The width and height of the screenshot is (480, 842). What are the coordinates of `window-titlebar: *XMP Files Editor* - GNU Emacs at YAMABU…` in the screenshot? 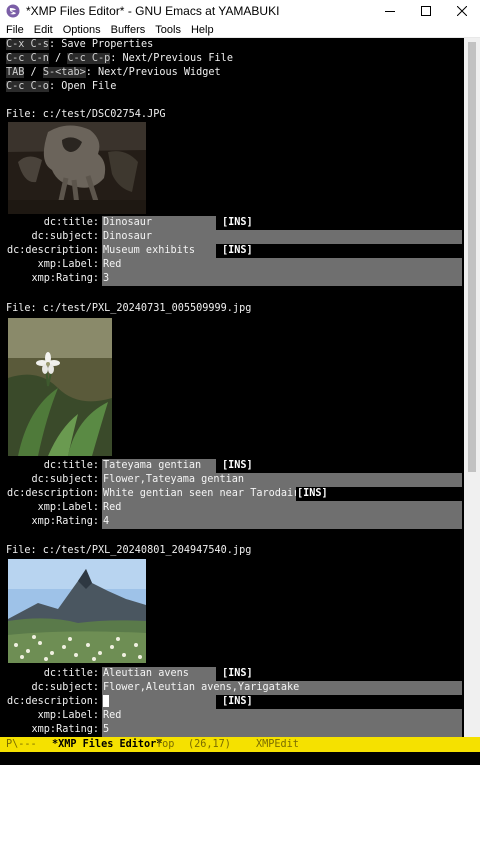 It's located at (240, 11).